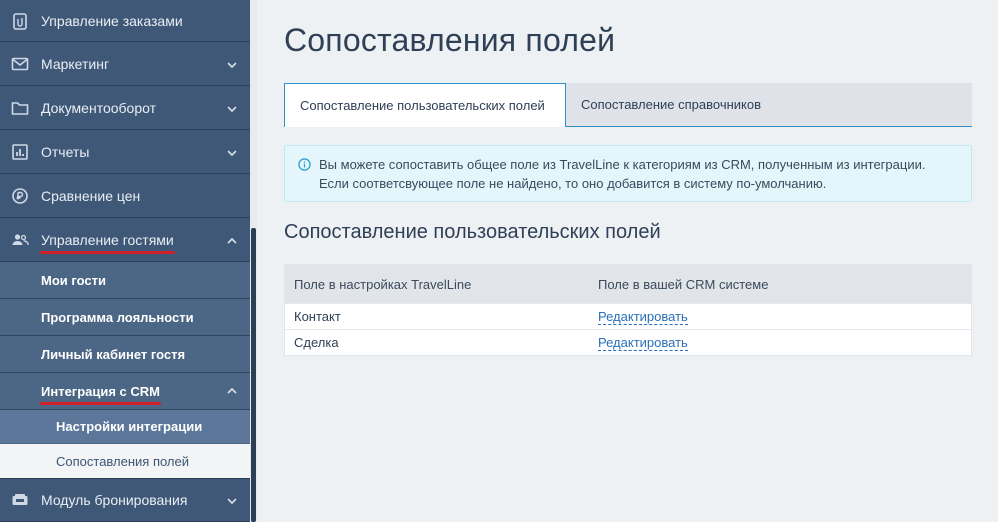 The image size is (998, 522). I want to click on sidebar-subitem-my-guests: Мои гости, so click(125, 280).